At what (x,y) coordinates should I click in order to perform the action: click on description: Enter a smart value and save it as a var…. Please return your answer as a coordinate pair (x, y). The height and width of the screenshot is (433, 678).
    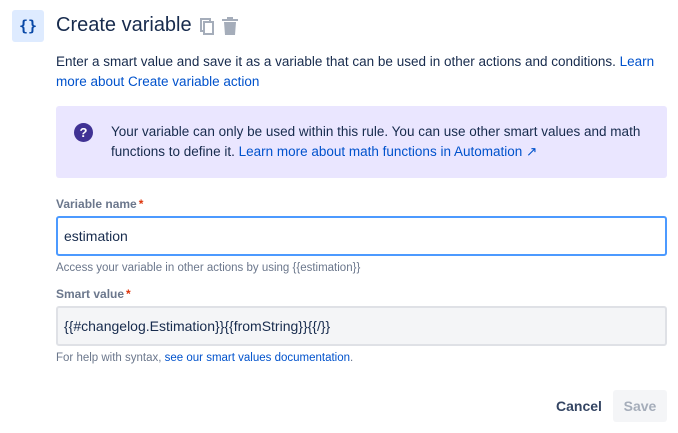
    Looking at the image, I should click on (363, 72).